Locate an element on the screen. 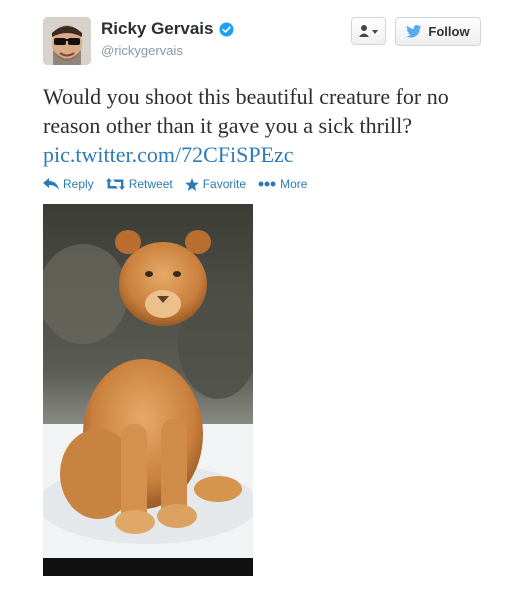 Image resolution: width=515 pixels, height=589 pixels. user-info: Ricky Gervais @rickygervais is located at coordinates (167, 38).